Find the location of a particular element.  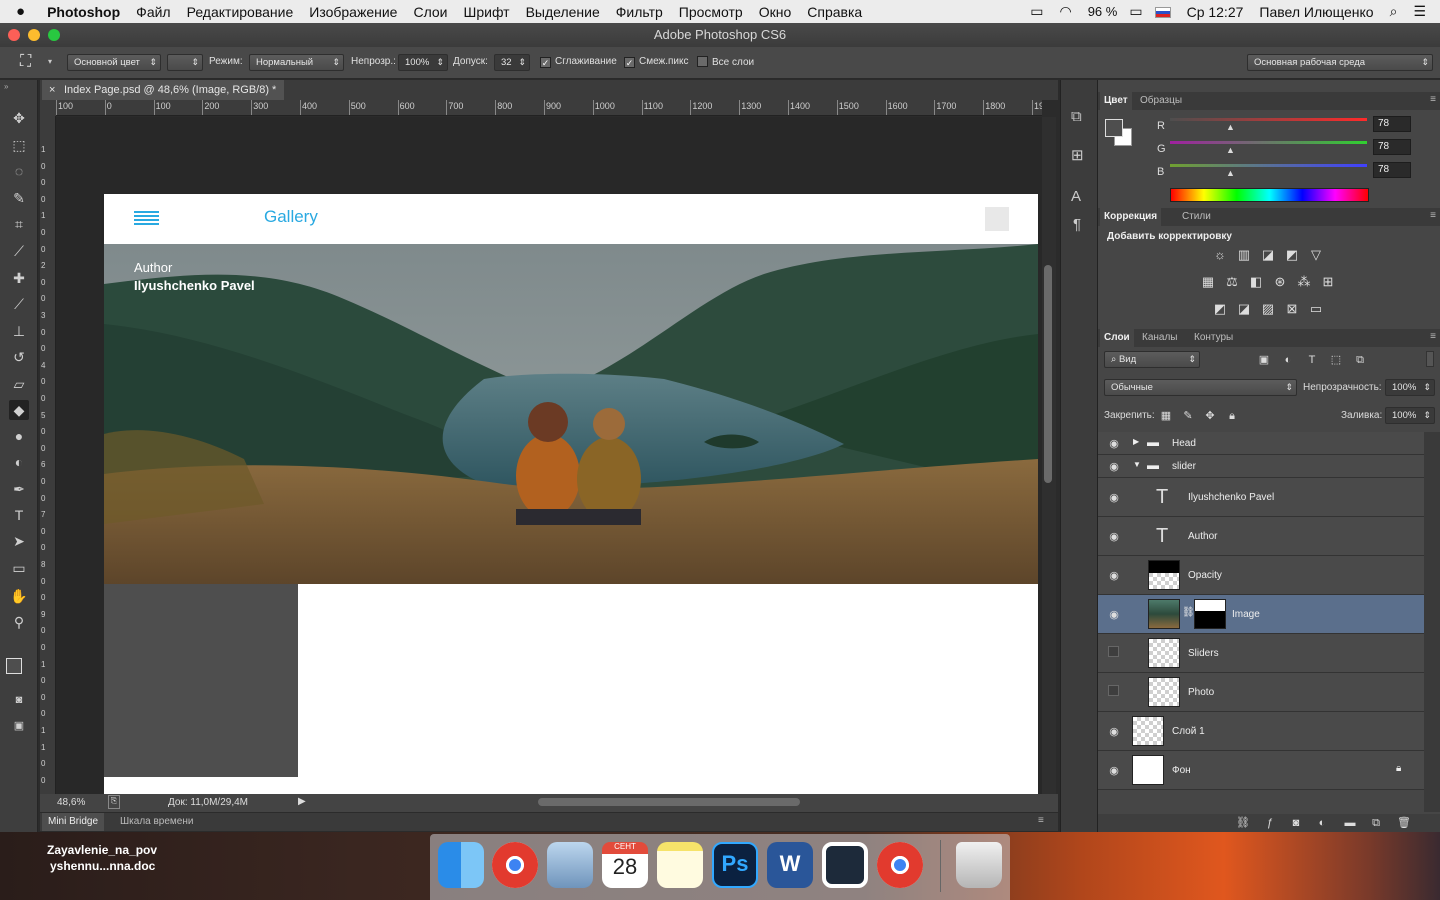

tab-layers: Слои is located at coordinates (1117, 338).